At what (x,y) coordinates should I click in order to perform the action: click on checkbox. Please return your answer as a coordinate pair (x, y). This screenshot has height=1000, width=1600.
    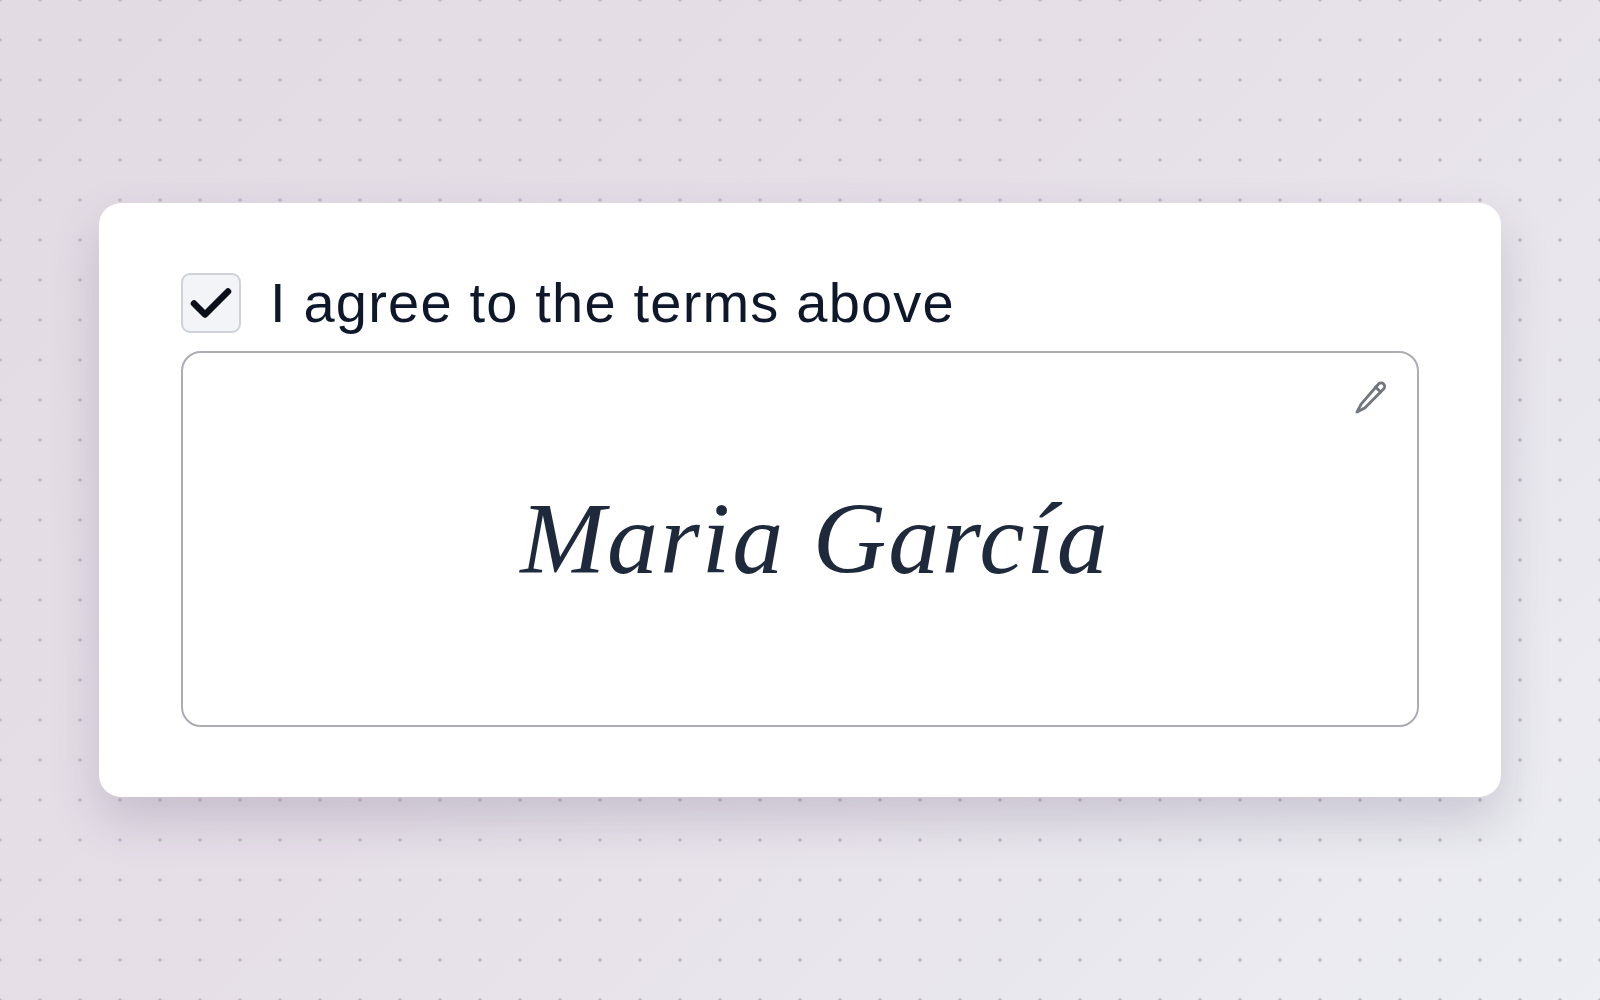
    Looking at the image, I should click on (211, 303).